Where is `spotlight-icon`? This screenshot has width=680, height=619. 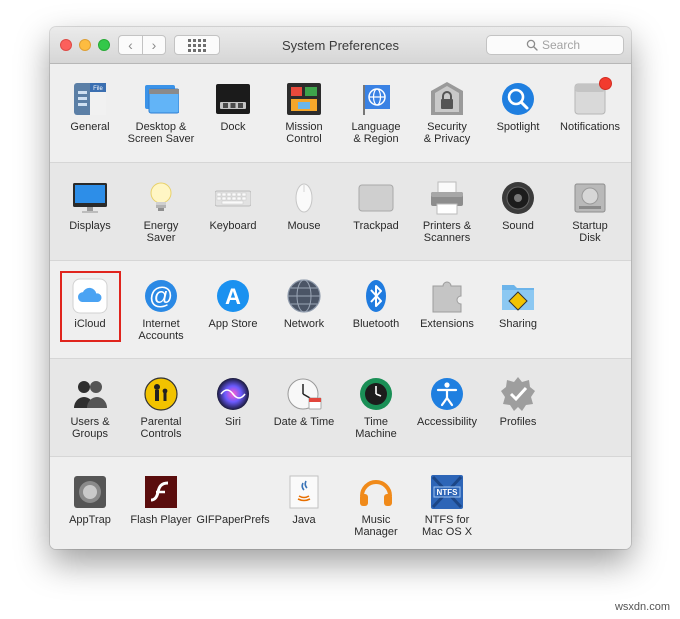
spotlight-icon is located at coordinates (518, 99).